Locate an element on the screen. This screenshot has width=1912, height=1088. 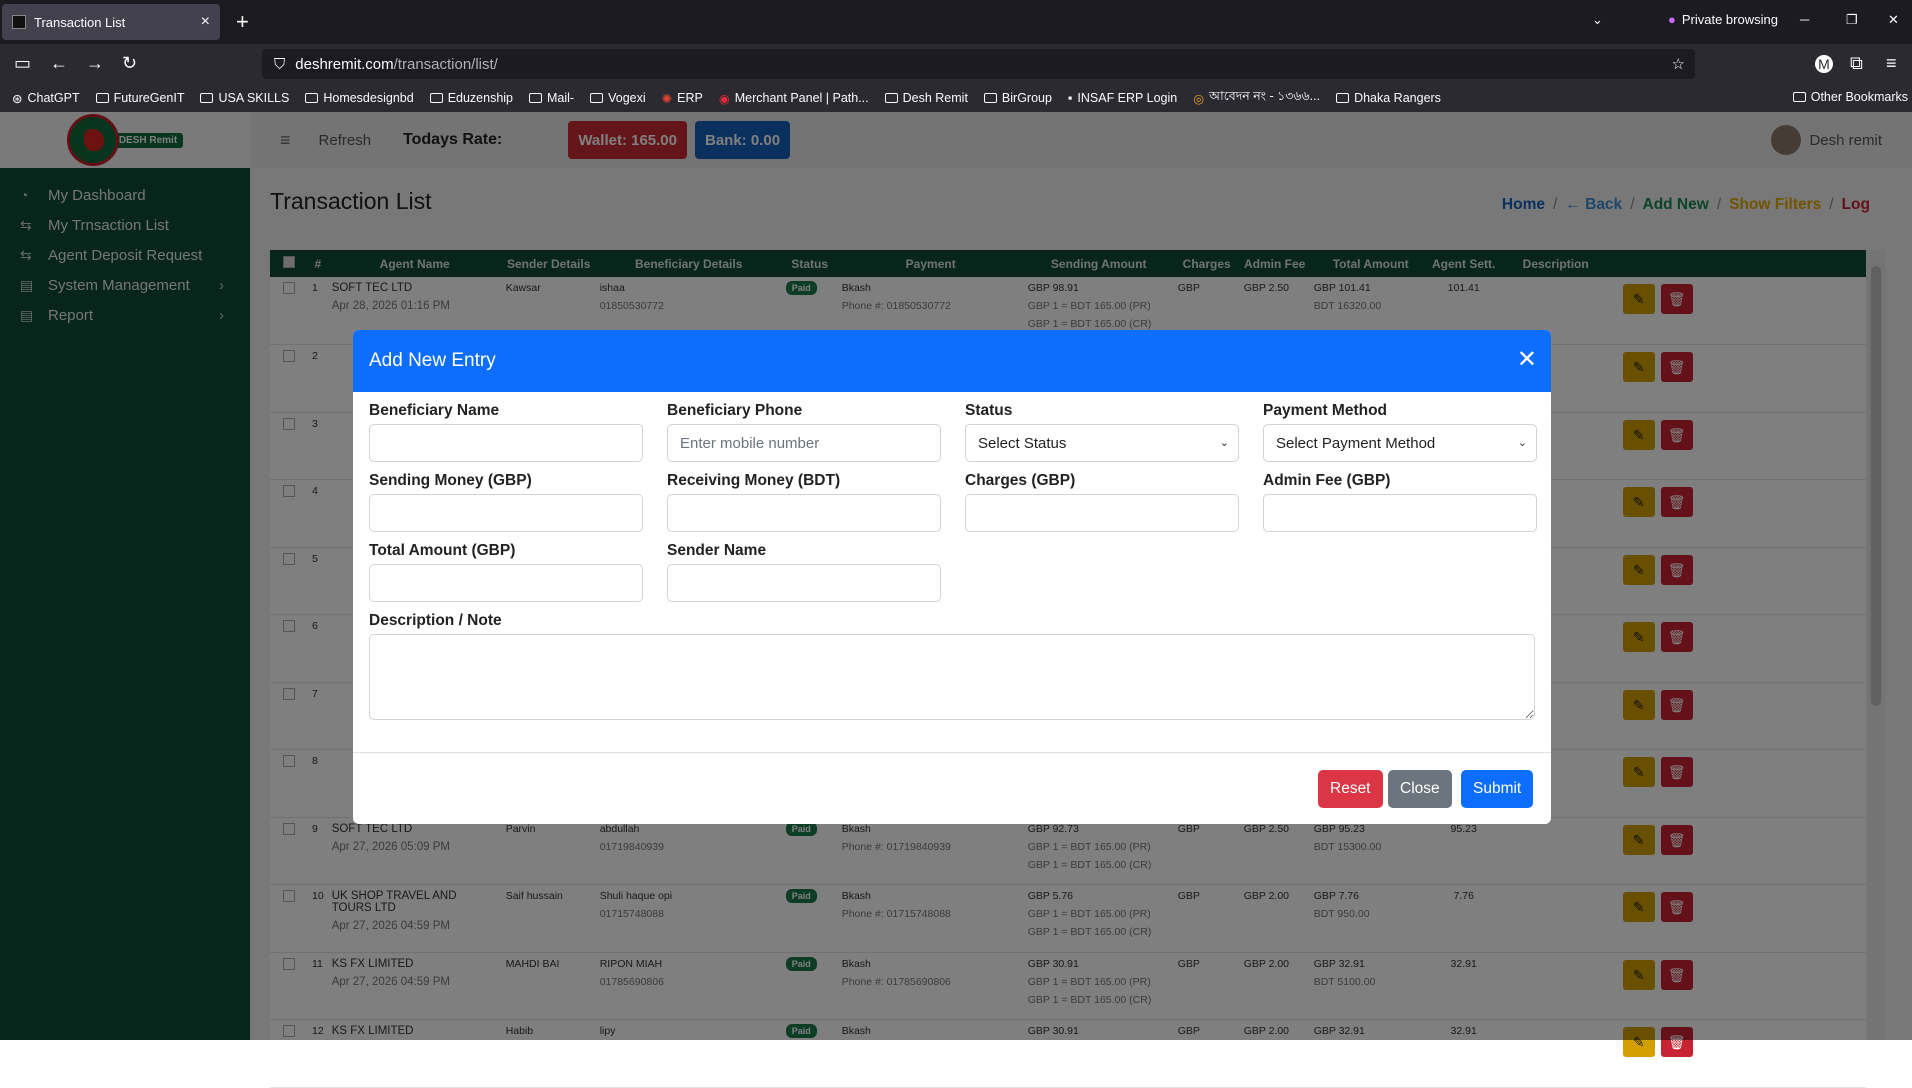
charges-label: Charges (GBP) is located at coordinates (1020, 480).